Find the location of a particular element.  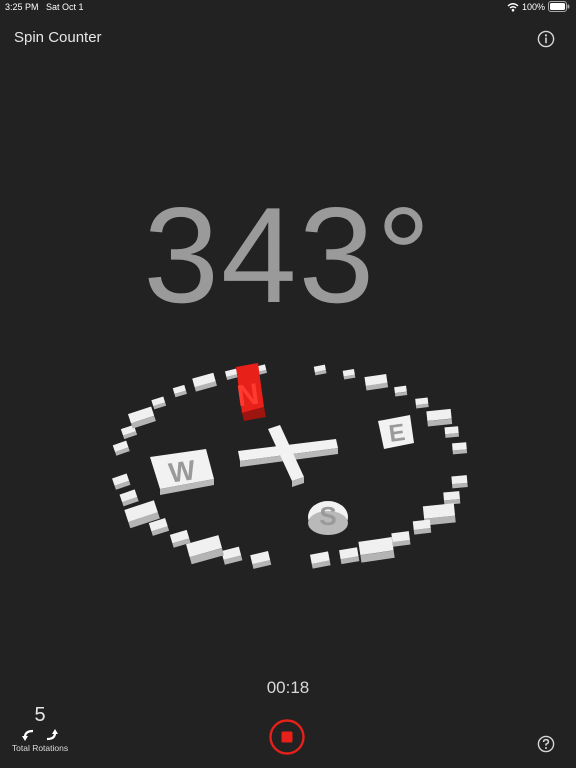

info-icon is located at coordinates (546, 39).